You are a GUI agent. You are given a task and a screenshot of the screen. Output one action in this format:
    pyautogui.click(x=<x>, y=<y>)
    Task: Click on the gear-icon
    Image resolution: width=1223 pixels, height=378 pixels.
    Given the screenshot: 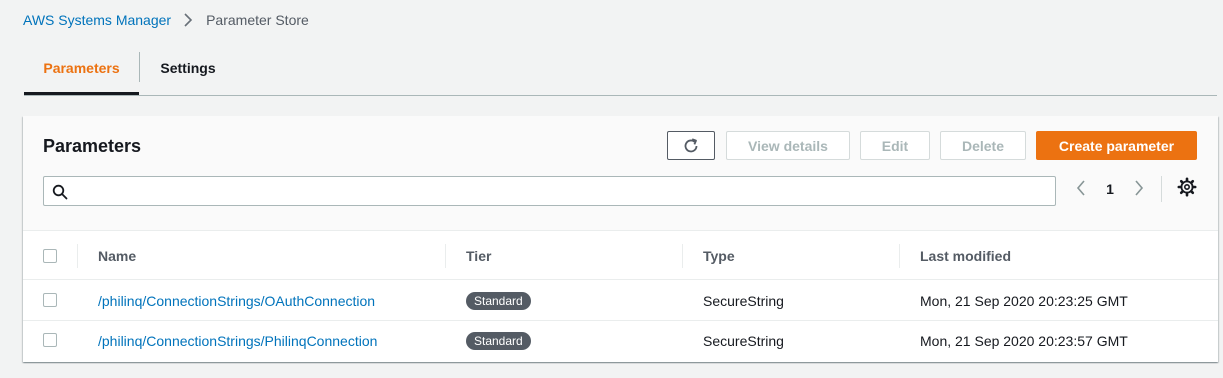 What is the action you would take?
    pyautogui.click(x=1187, y=187)
    